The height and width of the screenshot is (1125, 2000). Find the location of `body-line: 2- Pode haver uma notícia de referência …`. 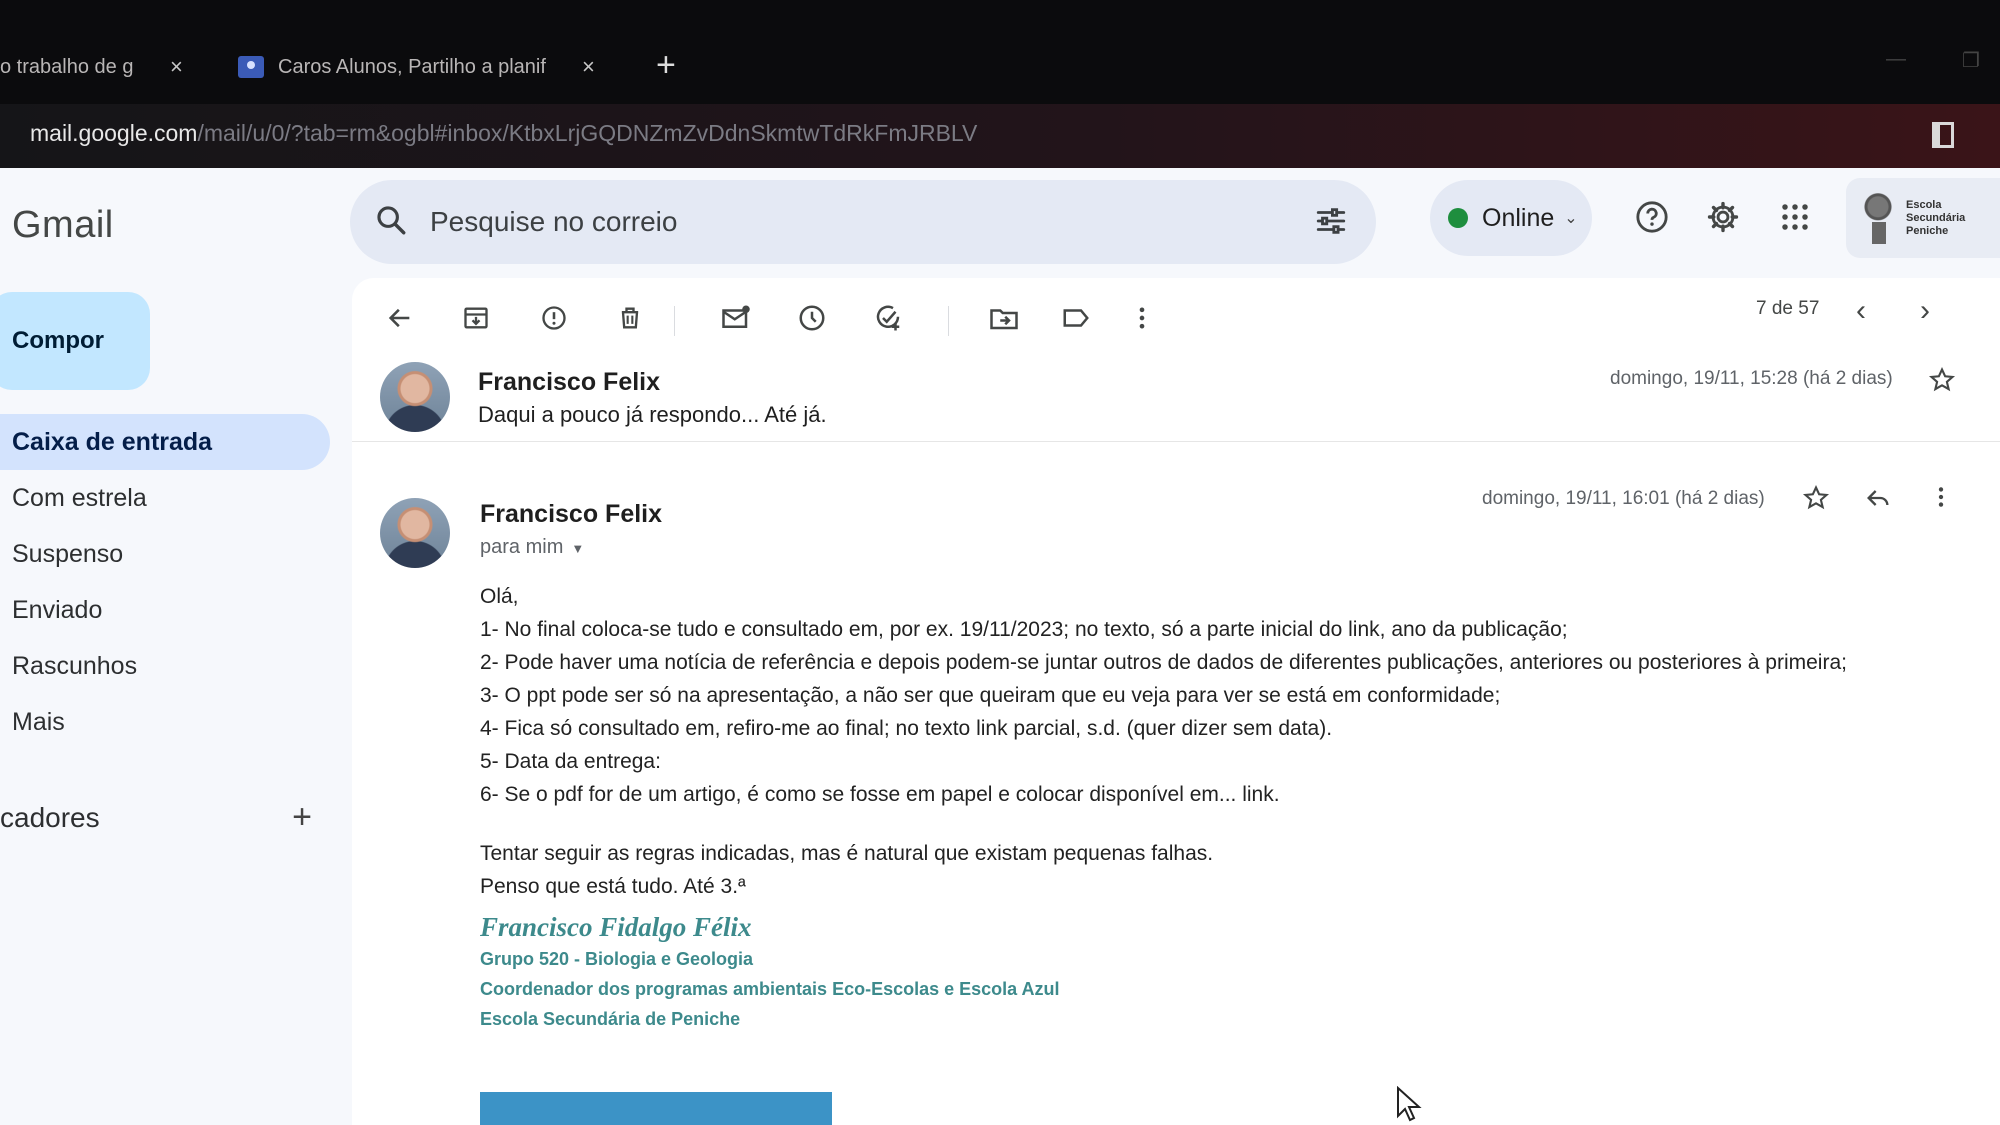

body-line: 2- Pode haver uma notícia de referência … is located at coordinates (1163, 662).